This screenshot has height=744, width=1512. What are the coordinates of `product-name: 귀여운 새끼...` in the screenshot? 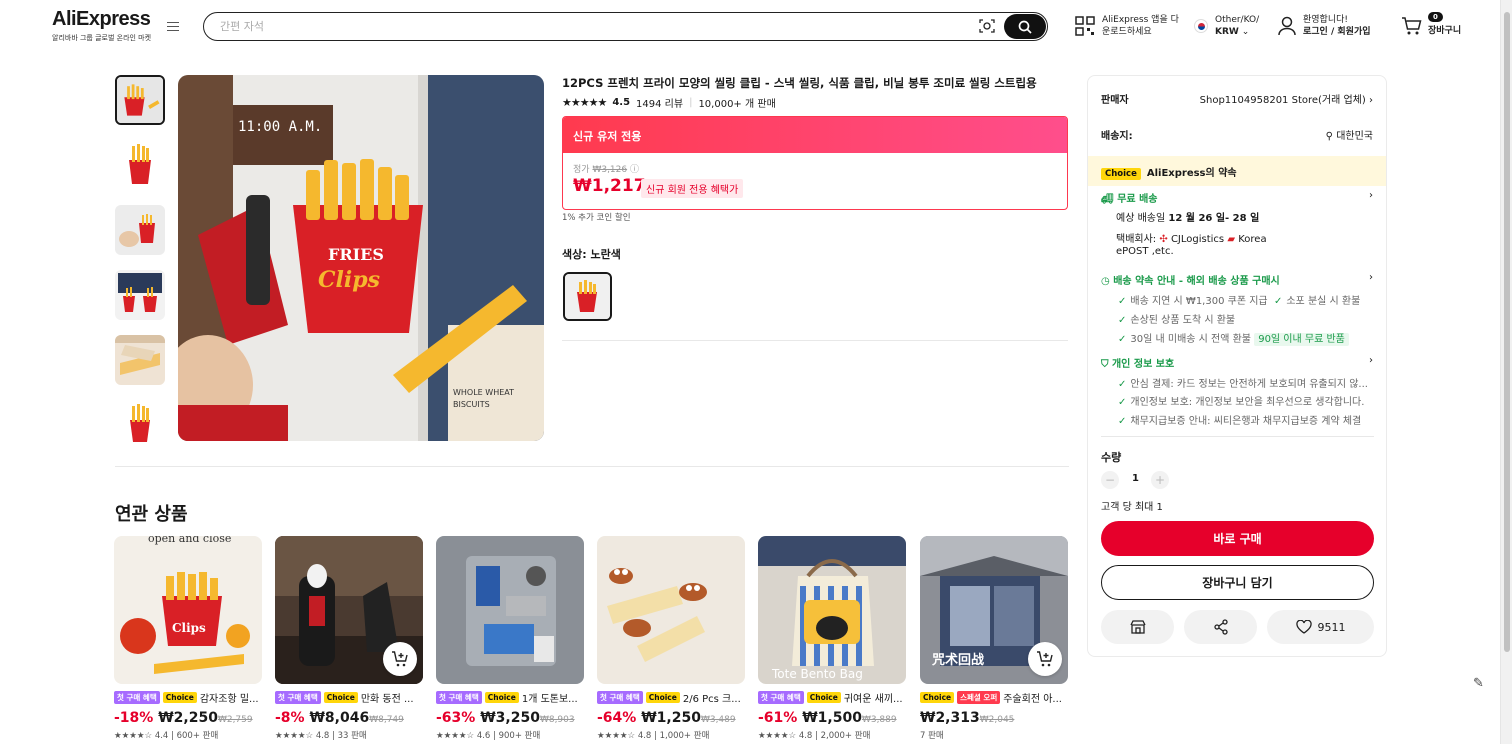 It's located at (873, 697).